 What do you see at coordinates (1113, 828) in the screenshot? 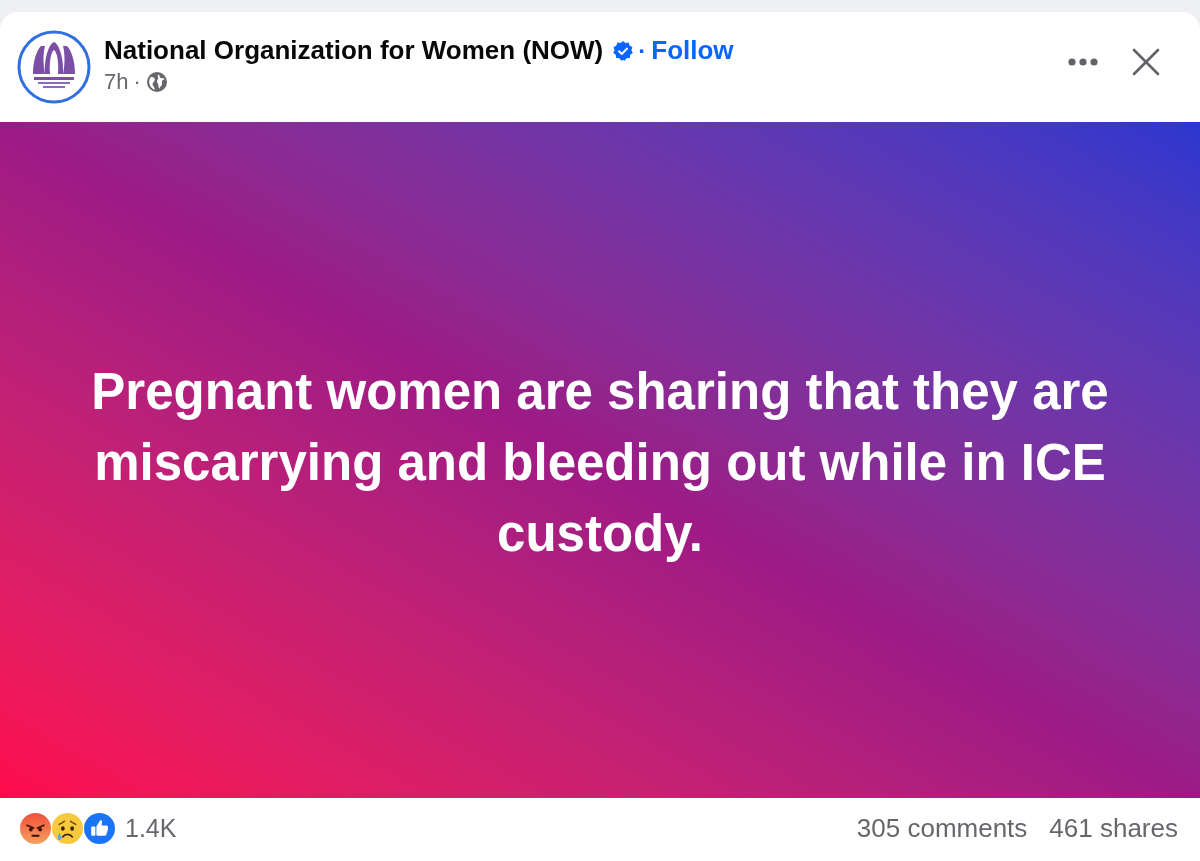
I see `share-count: 461 shares` at bounding box center [1113, 828].